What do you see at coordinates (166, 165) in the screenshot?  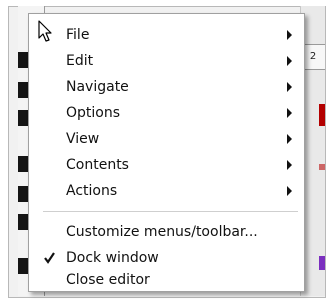 I see `menu-item-contents: Contents` at bounding box center [166, 165].